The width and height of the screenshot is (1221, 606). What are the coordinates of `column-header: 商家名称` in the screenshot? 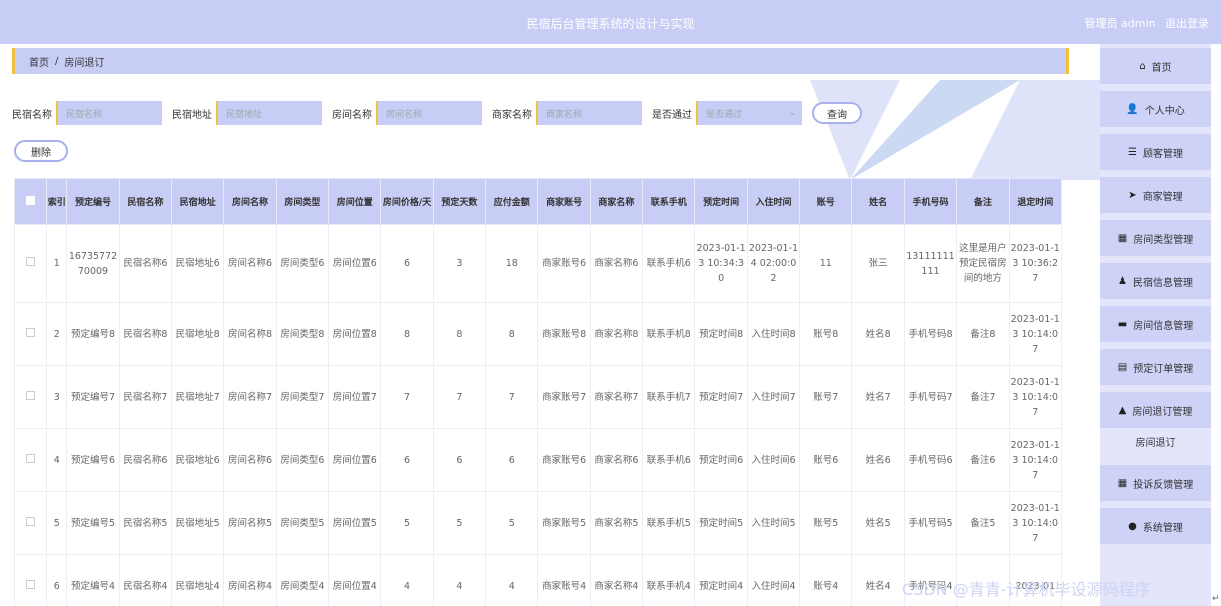 It's located at (616, 201).